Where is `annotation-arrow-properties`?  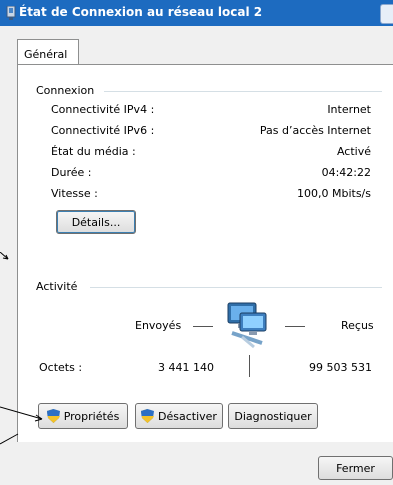
annotation-arrow-properties is located at coordinates (23, 415).